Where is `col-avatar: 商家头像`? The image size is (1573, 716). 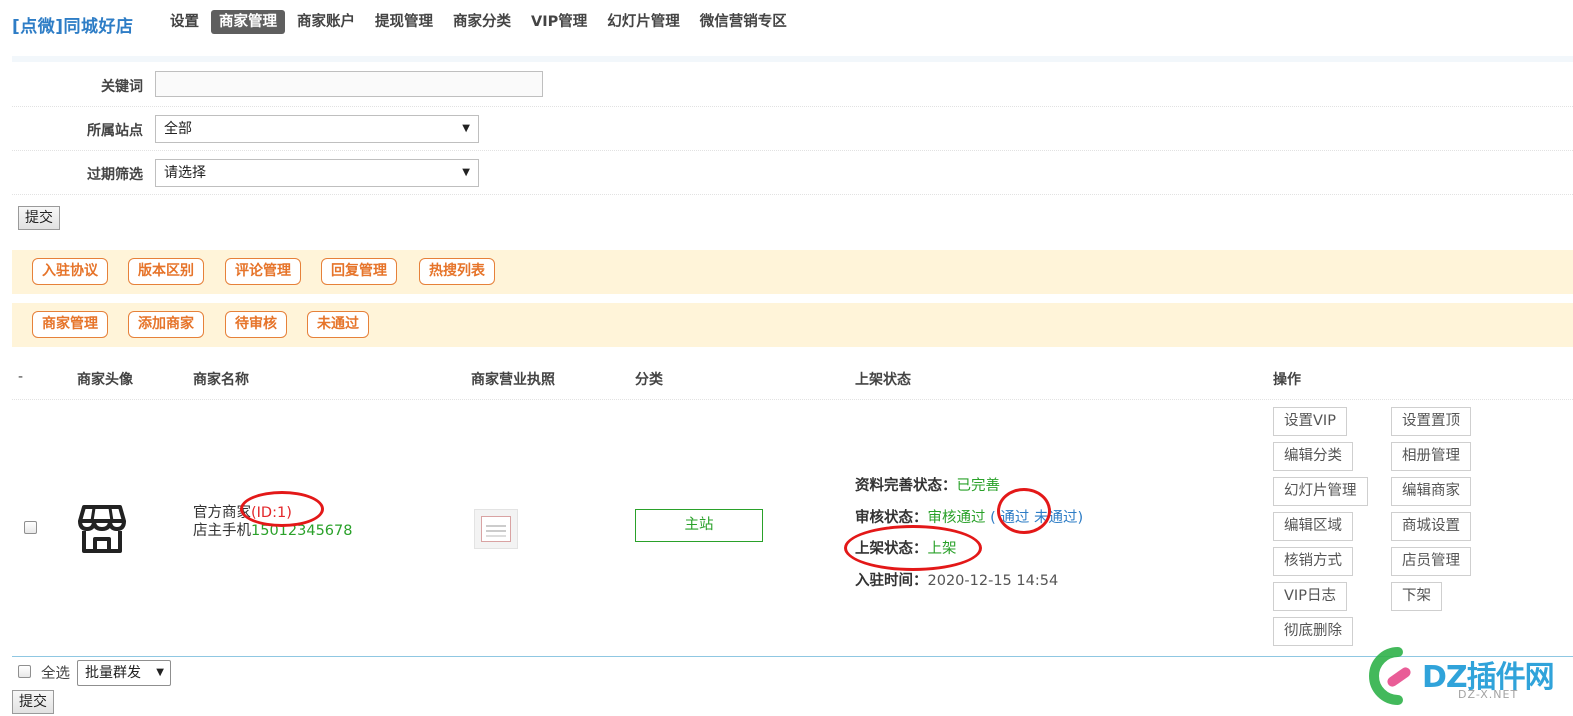
col-avatar: 商家头像 is located at coordinates (105, 380).